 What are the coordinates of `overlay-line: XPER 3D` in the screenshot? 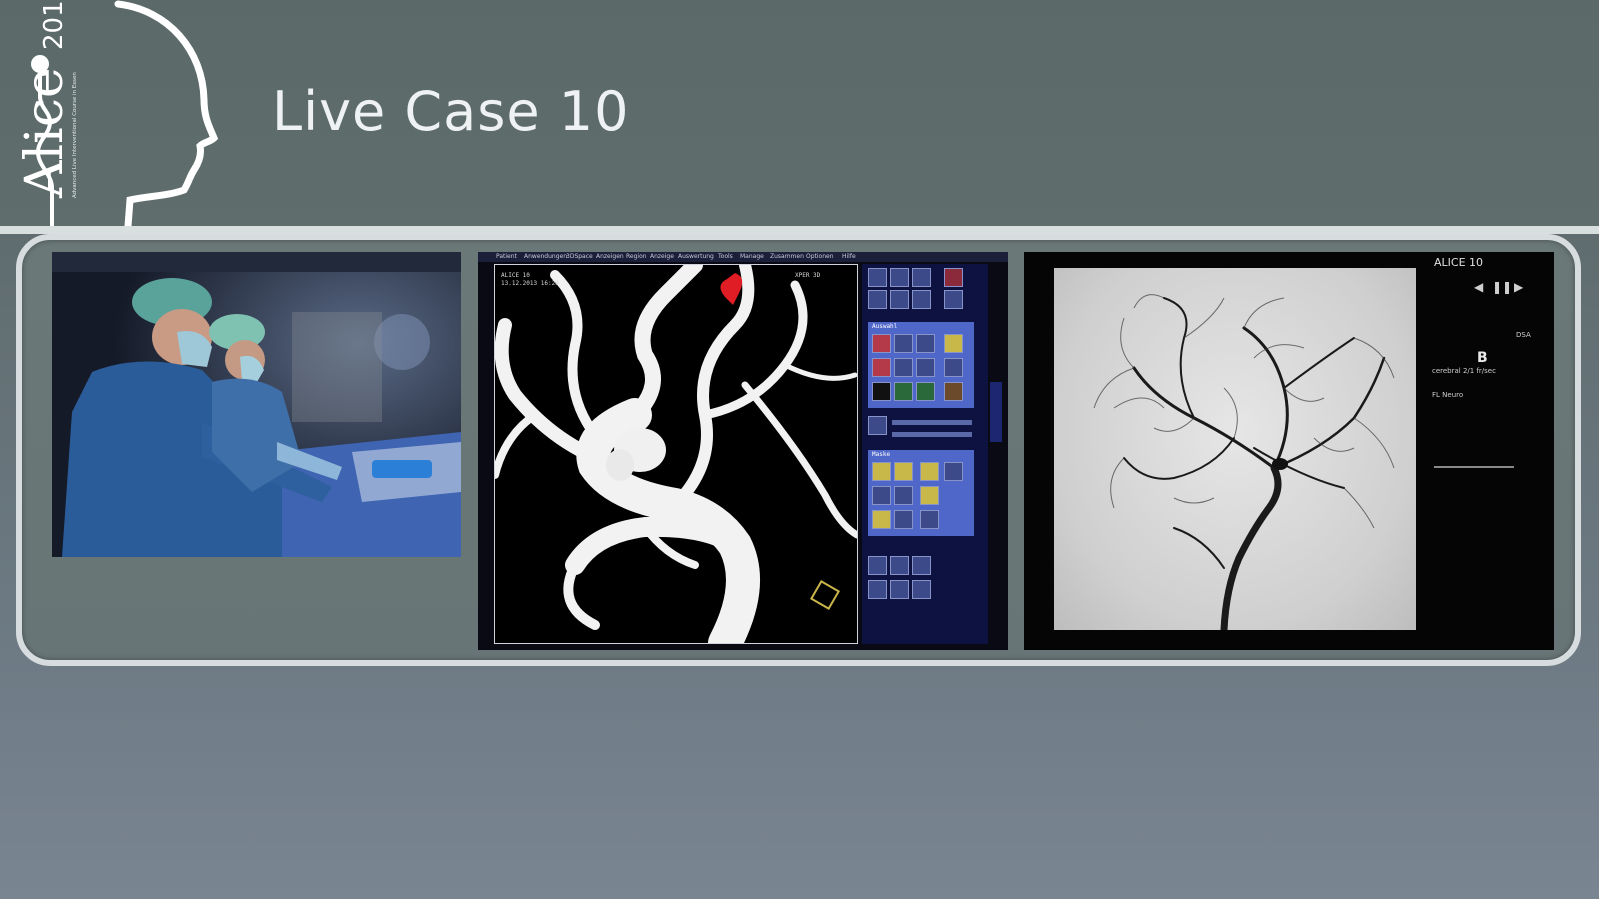 It's located at (808, 275).